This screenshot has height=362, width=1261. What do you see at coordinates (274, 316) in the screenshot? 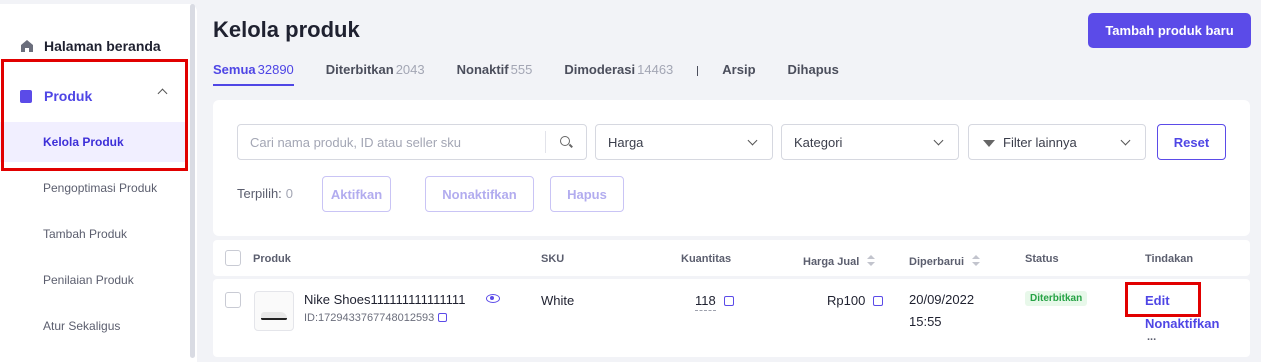
I see `shoe-icon` at bounding box center [274, 316].